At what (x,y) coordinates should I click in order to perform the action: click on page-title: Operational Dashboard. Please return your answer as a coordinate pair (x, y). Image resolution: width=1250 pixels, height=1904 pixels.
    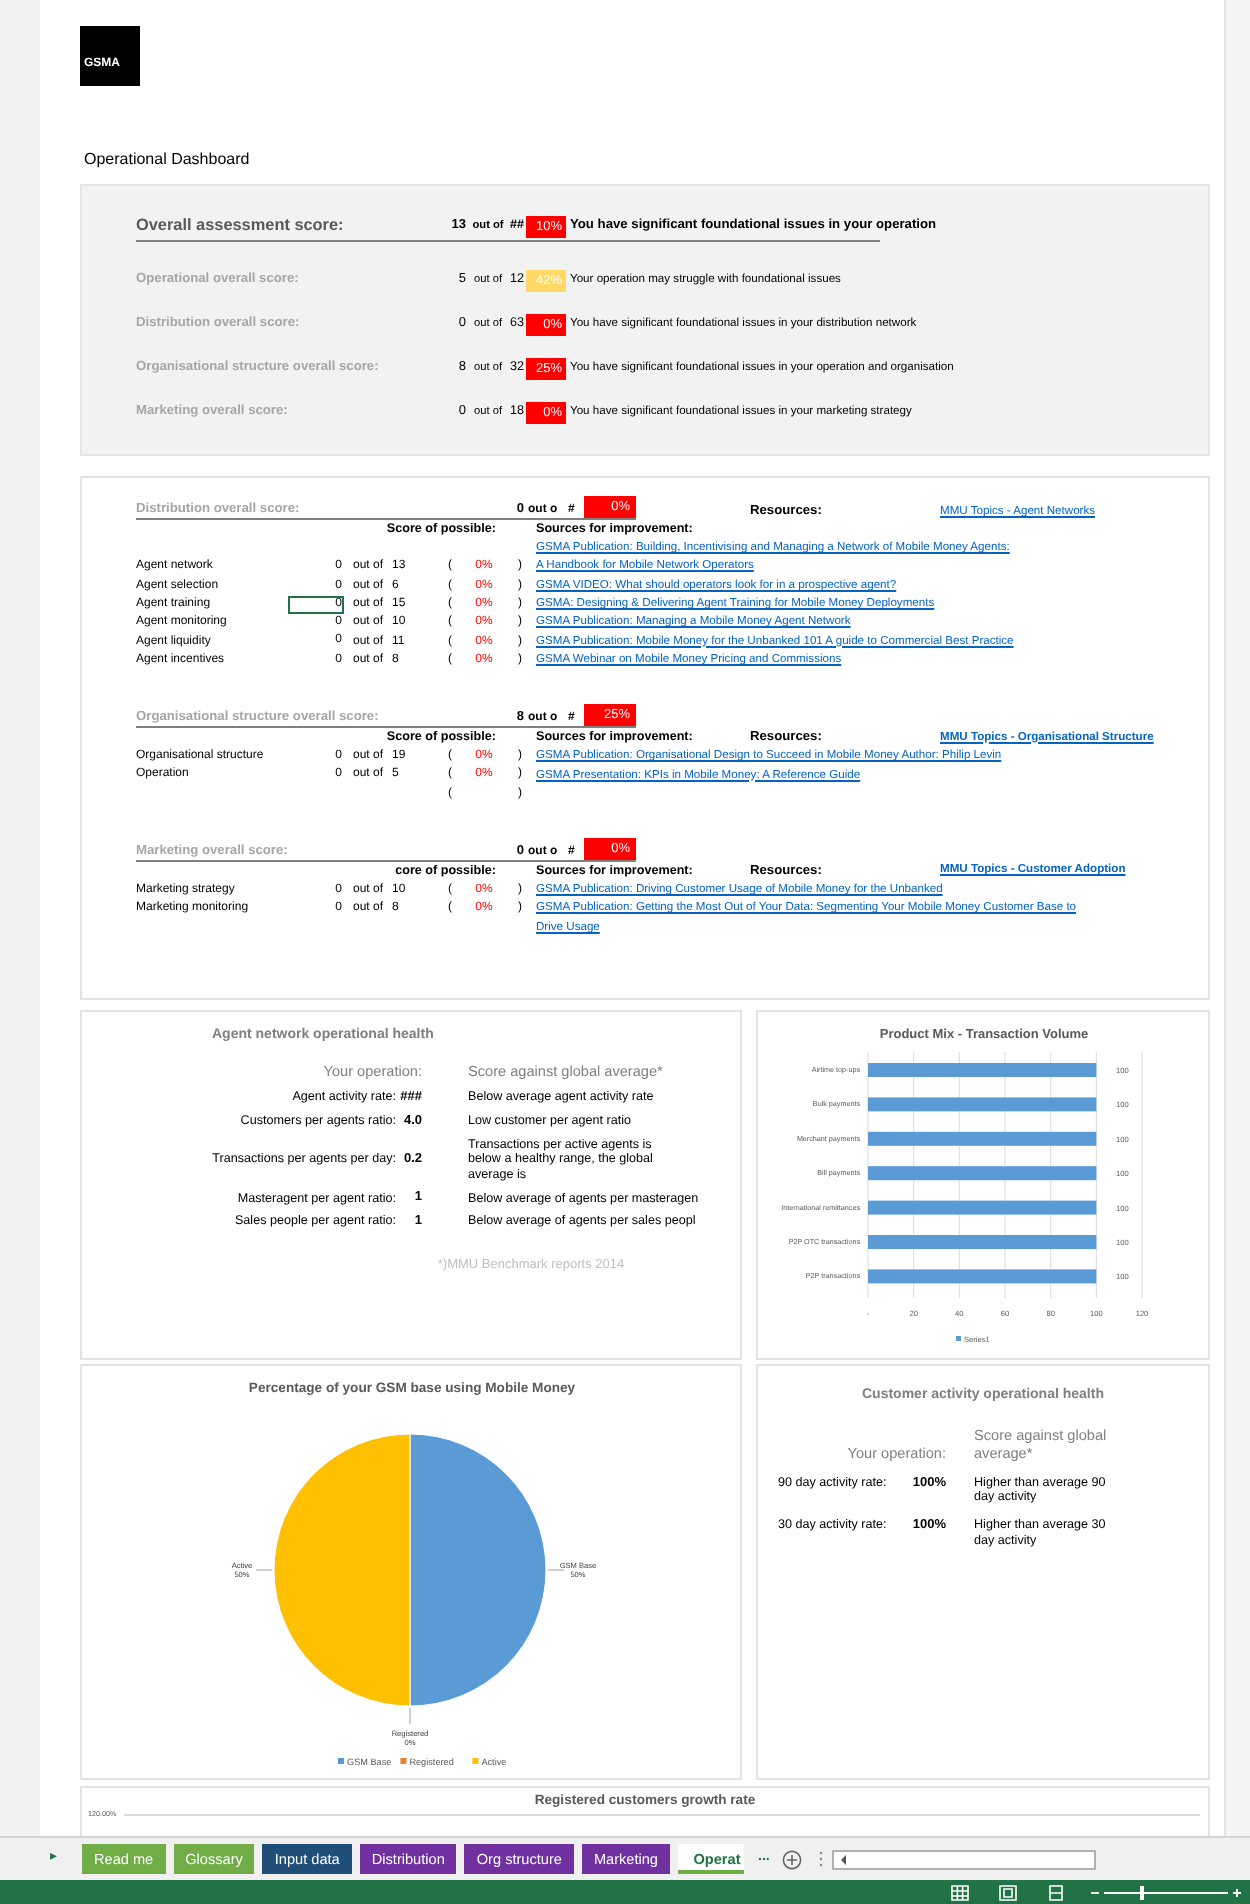
    Looking at the image, I should click on (168, 160).